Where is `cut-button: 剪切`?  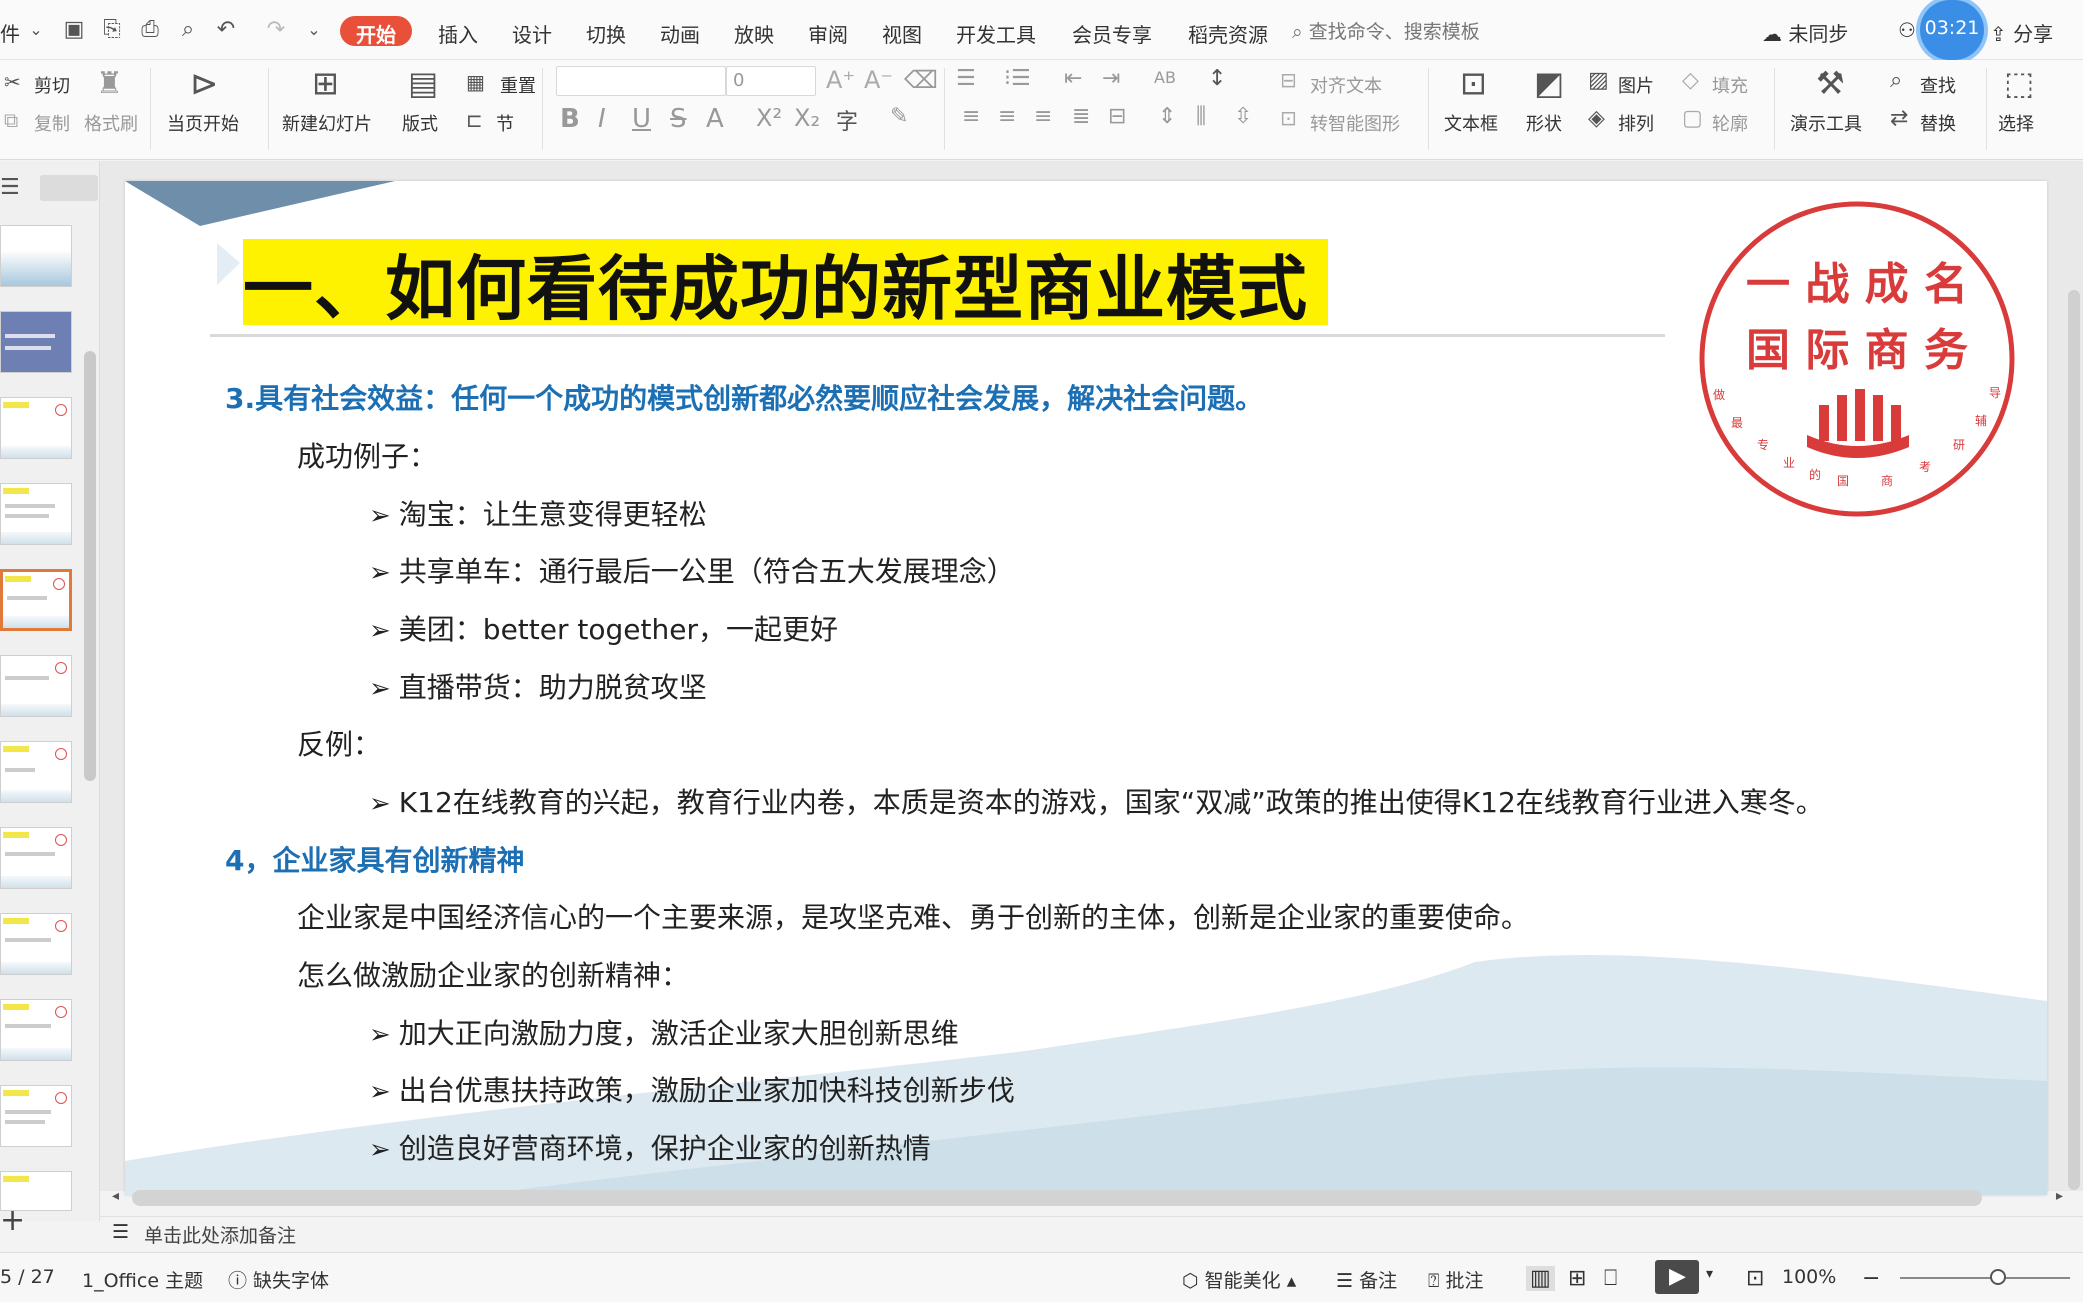
cut-button: 剪切 is located at coordinates (52, 85).